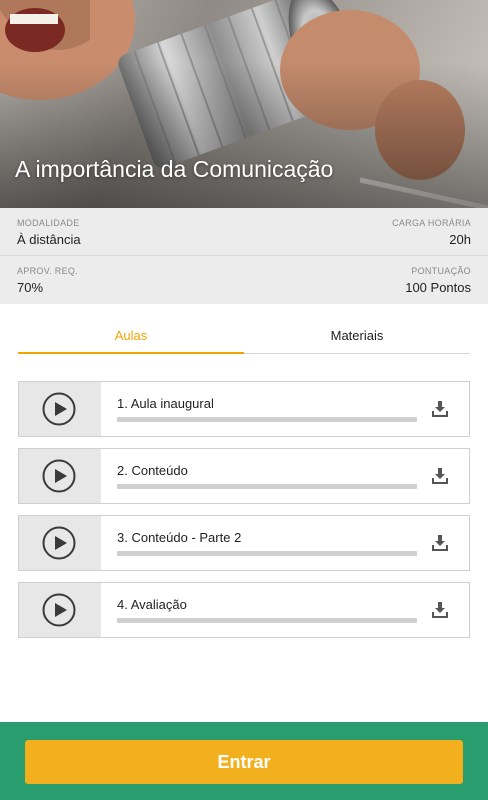 The image size is (488, 800). I want to click on enter-button: Entrar, so click(244, 762).